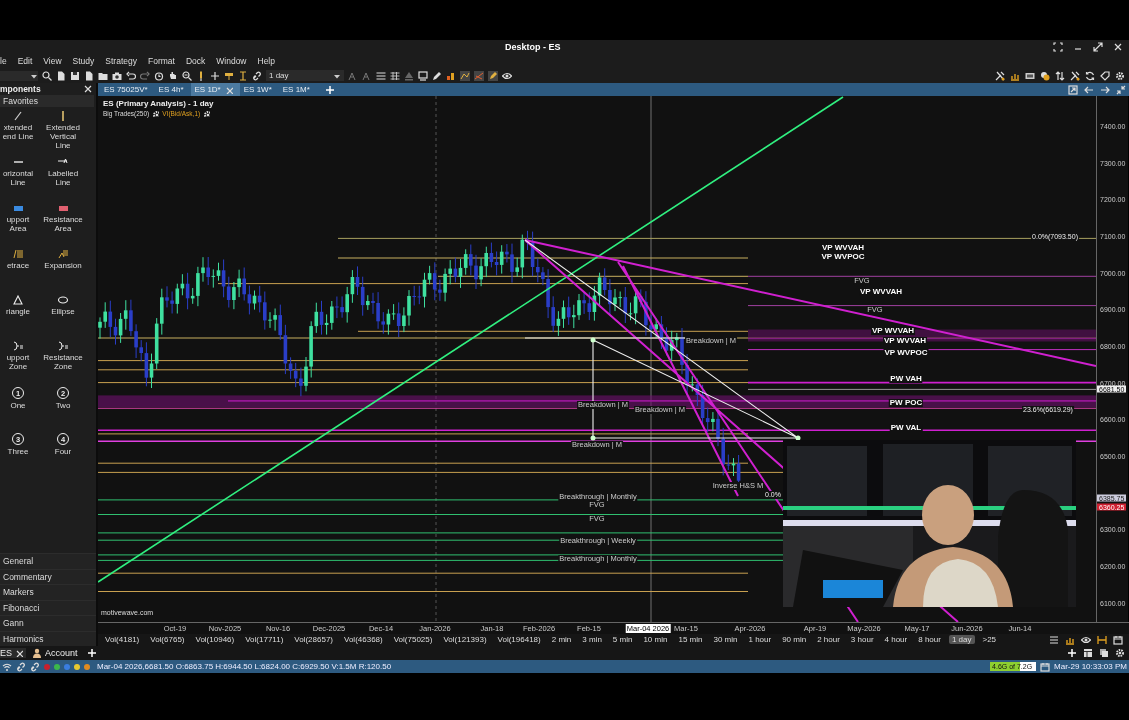 Image resolution: width=1129 pixels, height=720 pixels. Describe the element at coordinates (1086, 639) in the screenshot. I see `eye-icon` at that location.